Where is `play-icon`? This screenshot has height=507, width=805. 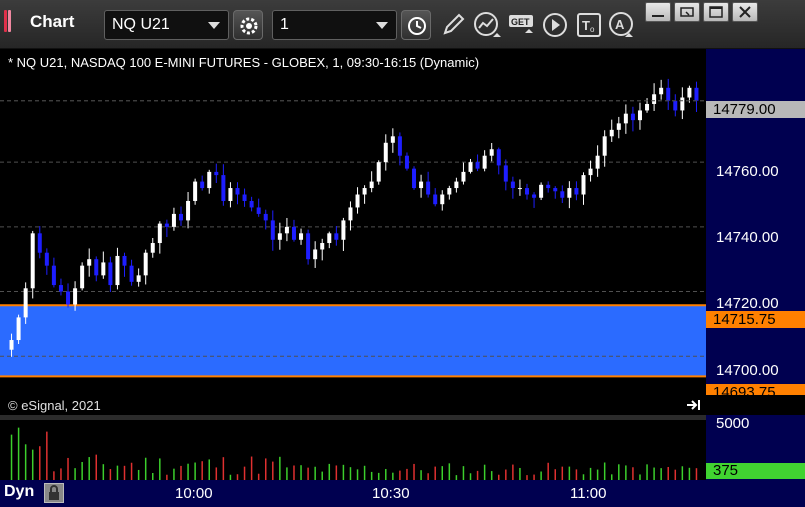
play-icon is located at coordinates (555, 25).